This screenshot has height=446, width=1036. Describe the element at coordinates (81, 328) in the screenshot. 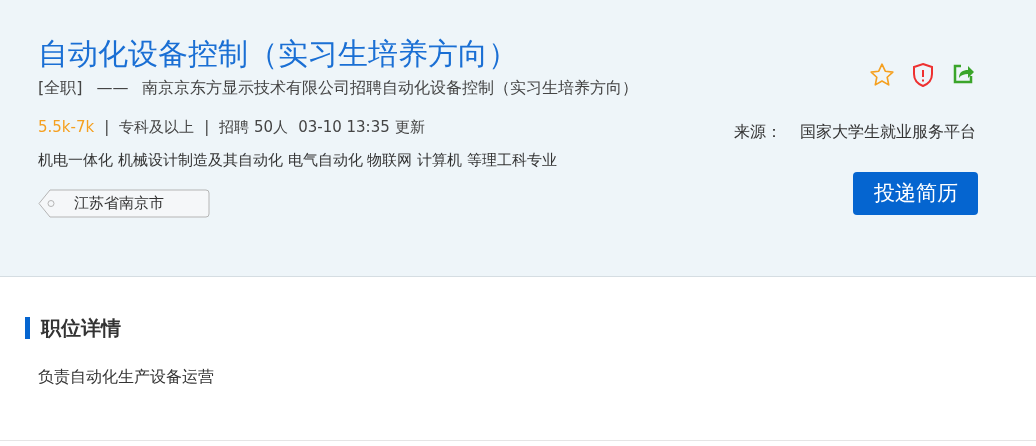

I see `section-heading: 职位详情` at that location.